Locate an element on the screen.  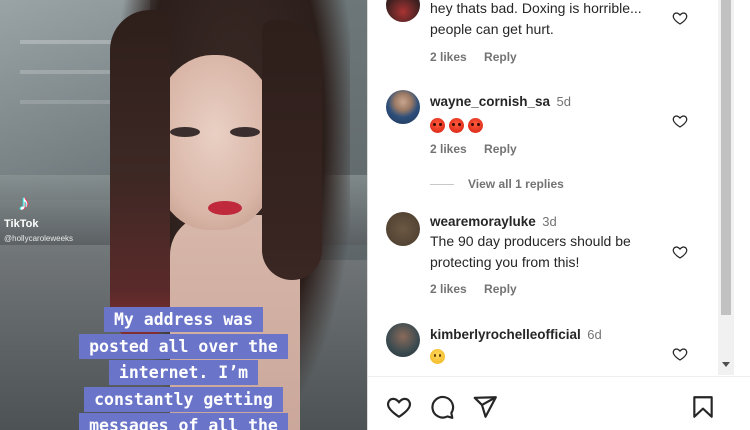
caption-line: messages of all the is located at coordinates (183, 421).